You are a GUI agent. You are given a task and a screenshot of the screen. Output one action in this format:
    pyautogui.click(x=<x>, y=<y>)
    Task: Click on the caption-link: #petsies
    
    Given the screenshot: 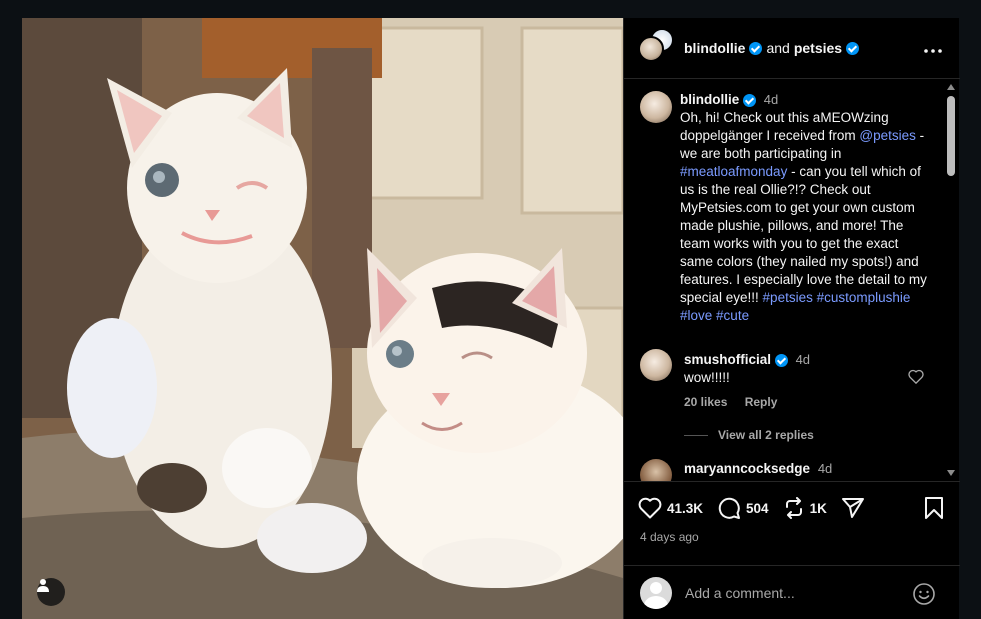 What is the action you would take?
    pyautogui.click(x=788, y=297)
    